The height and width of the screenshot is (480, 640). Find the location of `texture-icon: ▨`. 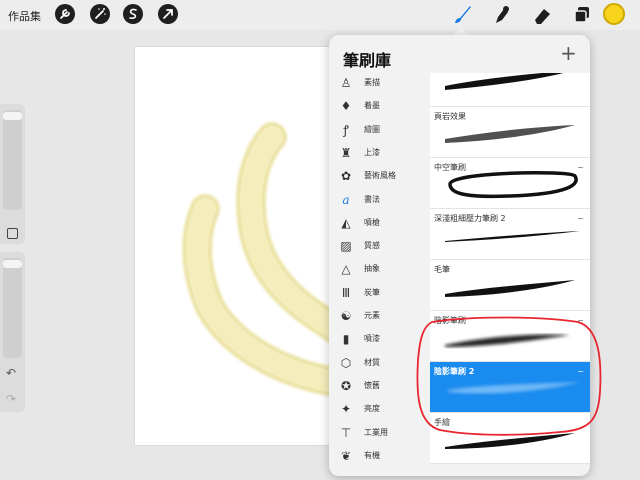

texture-icon: ▨ is located at coordinates (346, 246).